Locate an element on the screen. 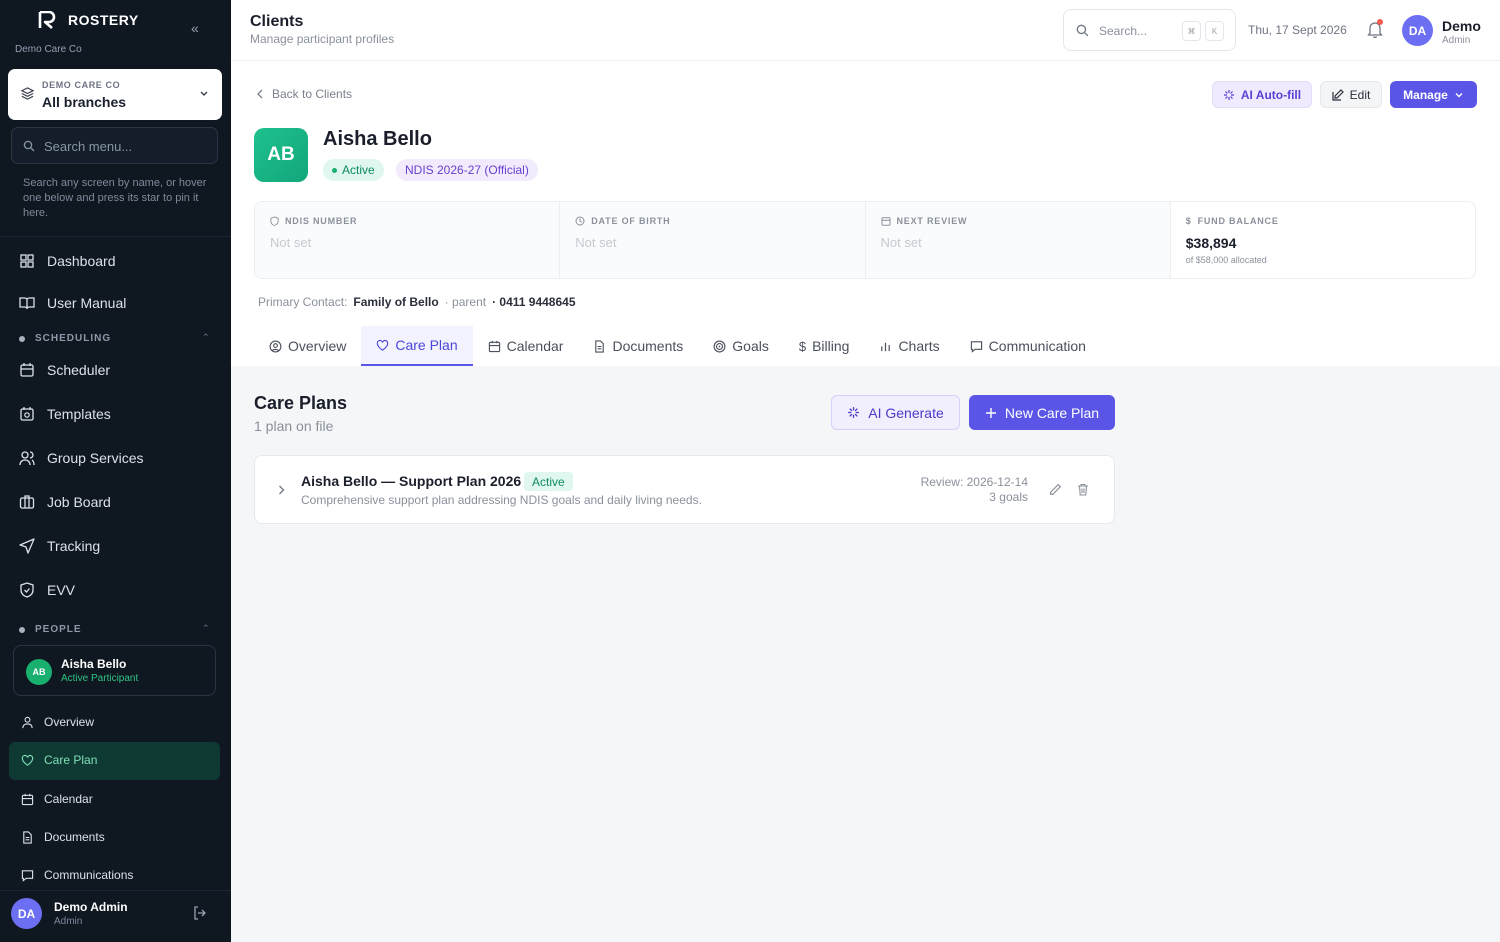  sidebar-item-dashboard: Dashboard is located at coordinates (67, 261).